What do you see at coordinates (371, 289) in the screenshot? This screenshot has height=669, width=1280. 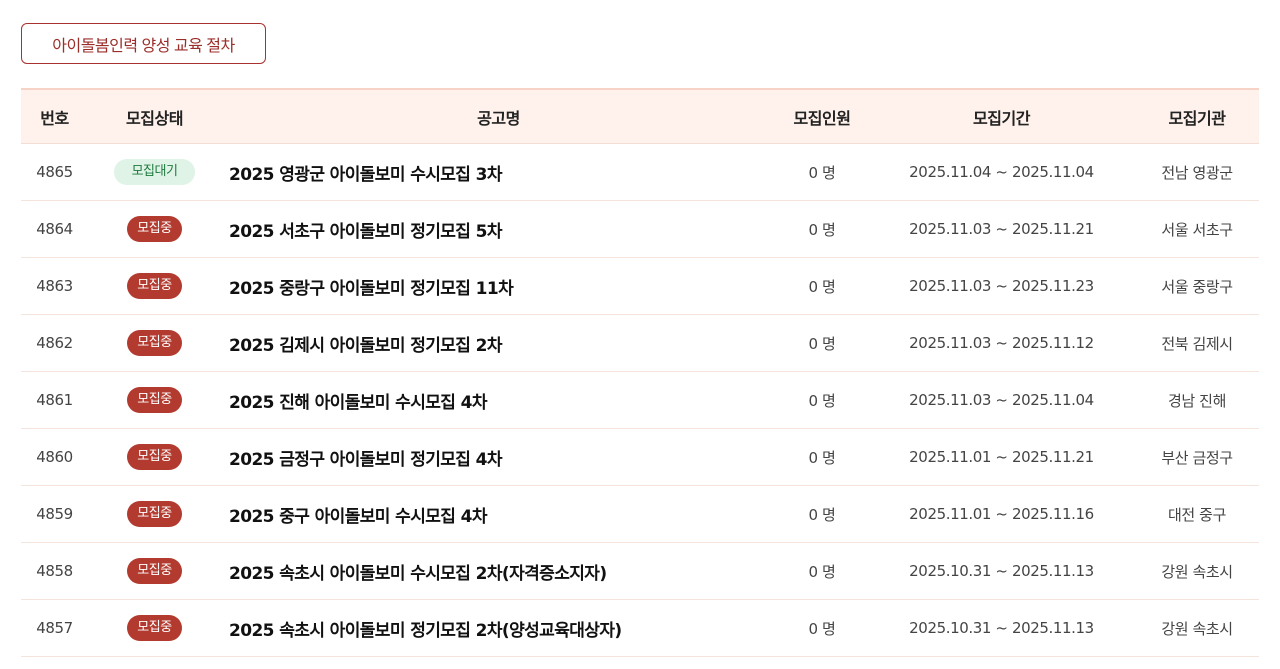 I see `post-title-link: 2025 중랑구 아이돌보미 정기모집 11차` at bounding box center [371, 289].